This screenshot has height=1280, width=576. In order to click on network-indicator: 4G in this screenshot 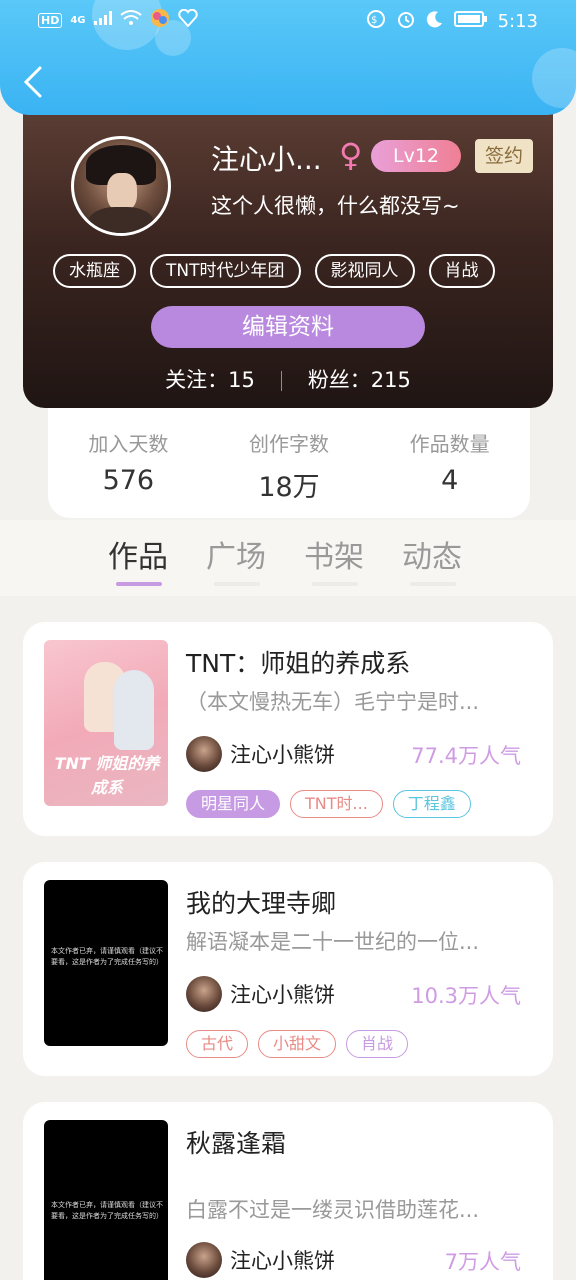, I will do `click(78, 20)`.